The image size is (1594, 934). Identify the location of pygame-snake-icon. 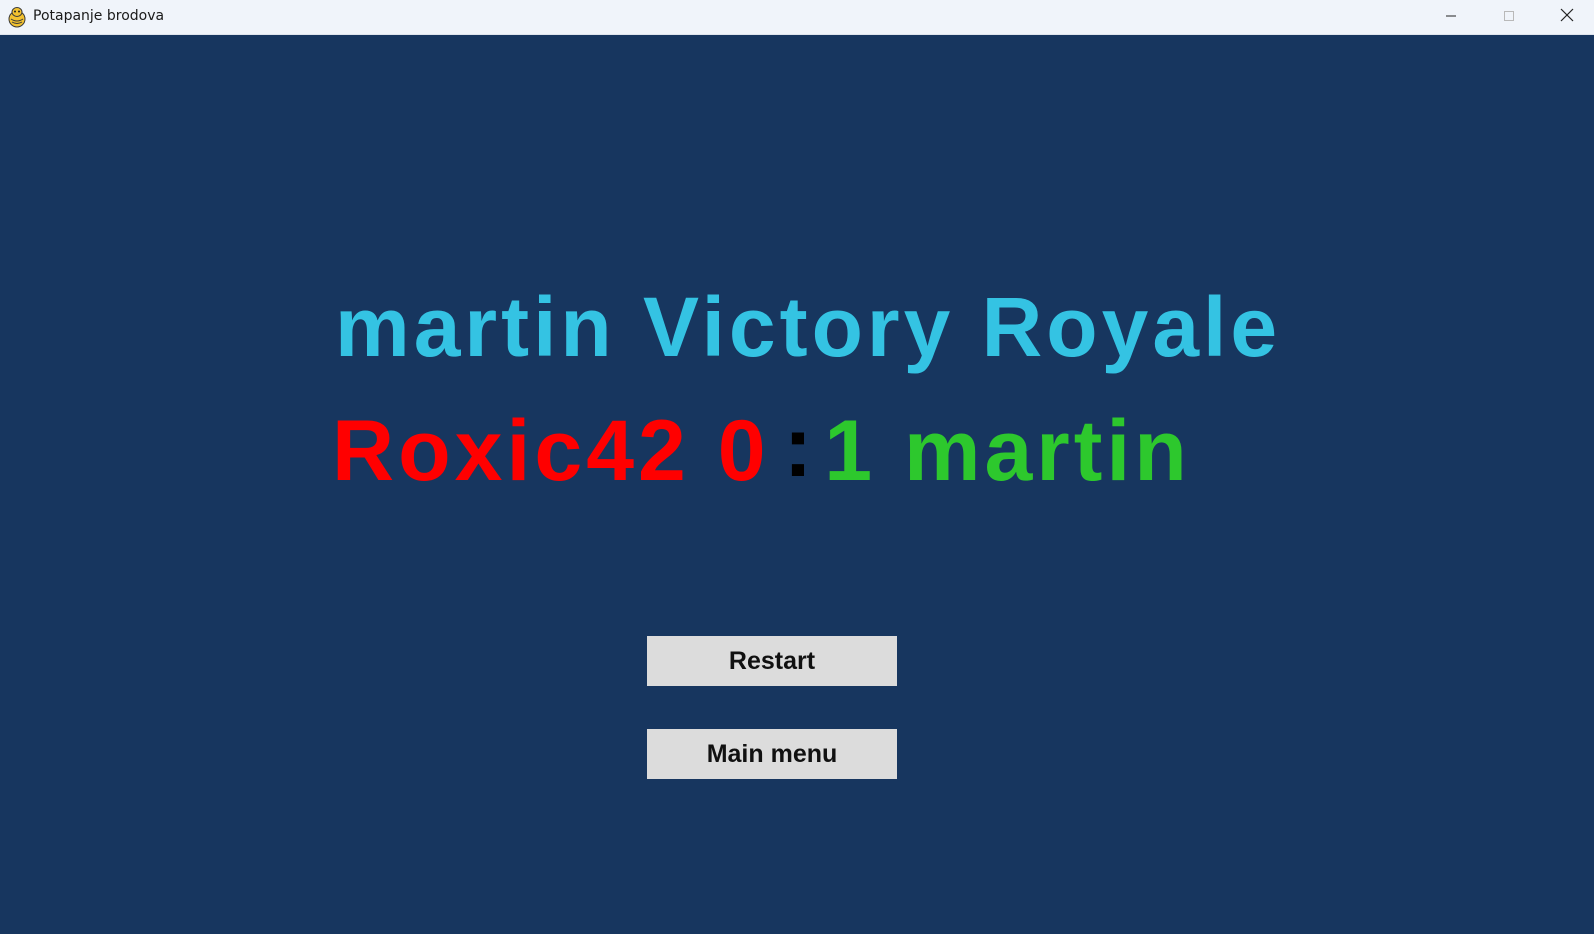
(17, 17).